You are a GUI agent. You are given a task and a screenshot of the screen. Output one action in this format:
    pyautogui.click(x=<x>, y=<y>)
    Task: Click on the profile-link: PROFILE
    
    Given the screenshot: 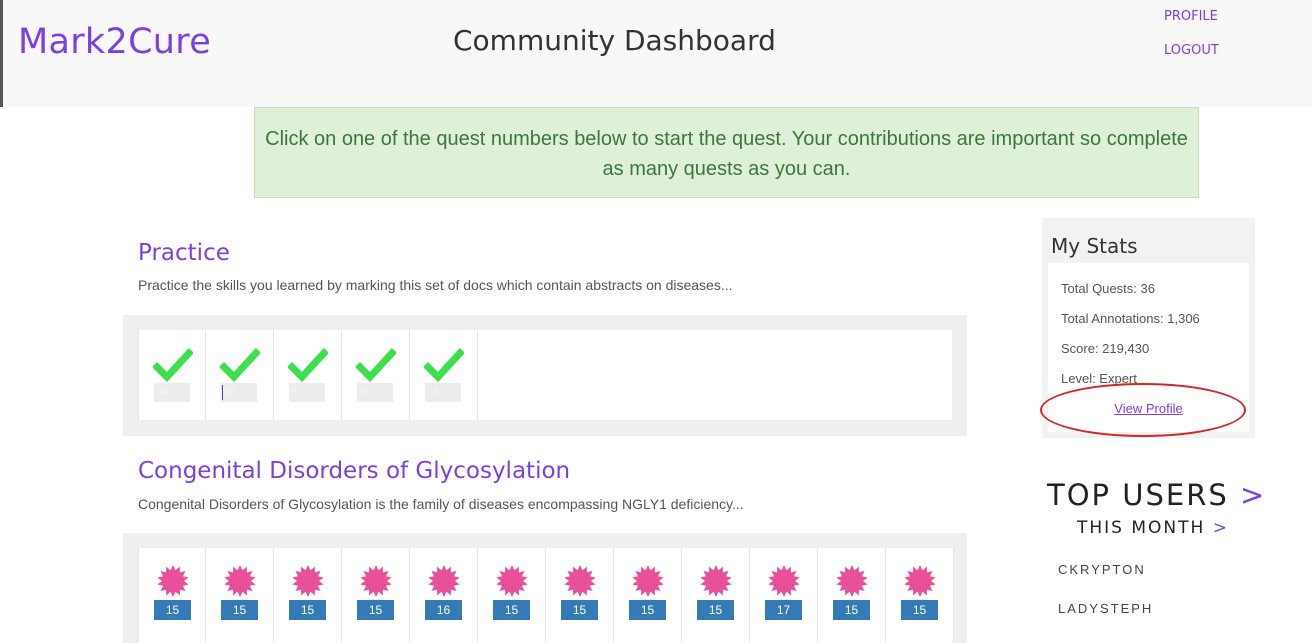 What is the action you would take?
    pyautogui.click(x=1191, y=16)
    